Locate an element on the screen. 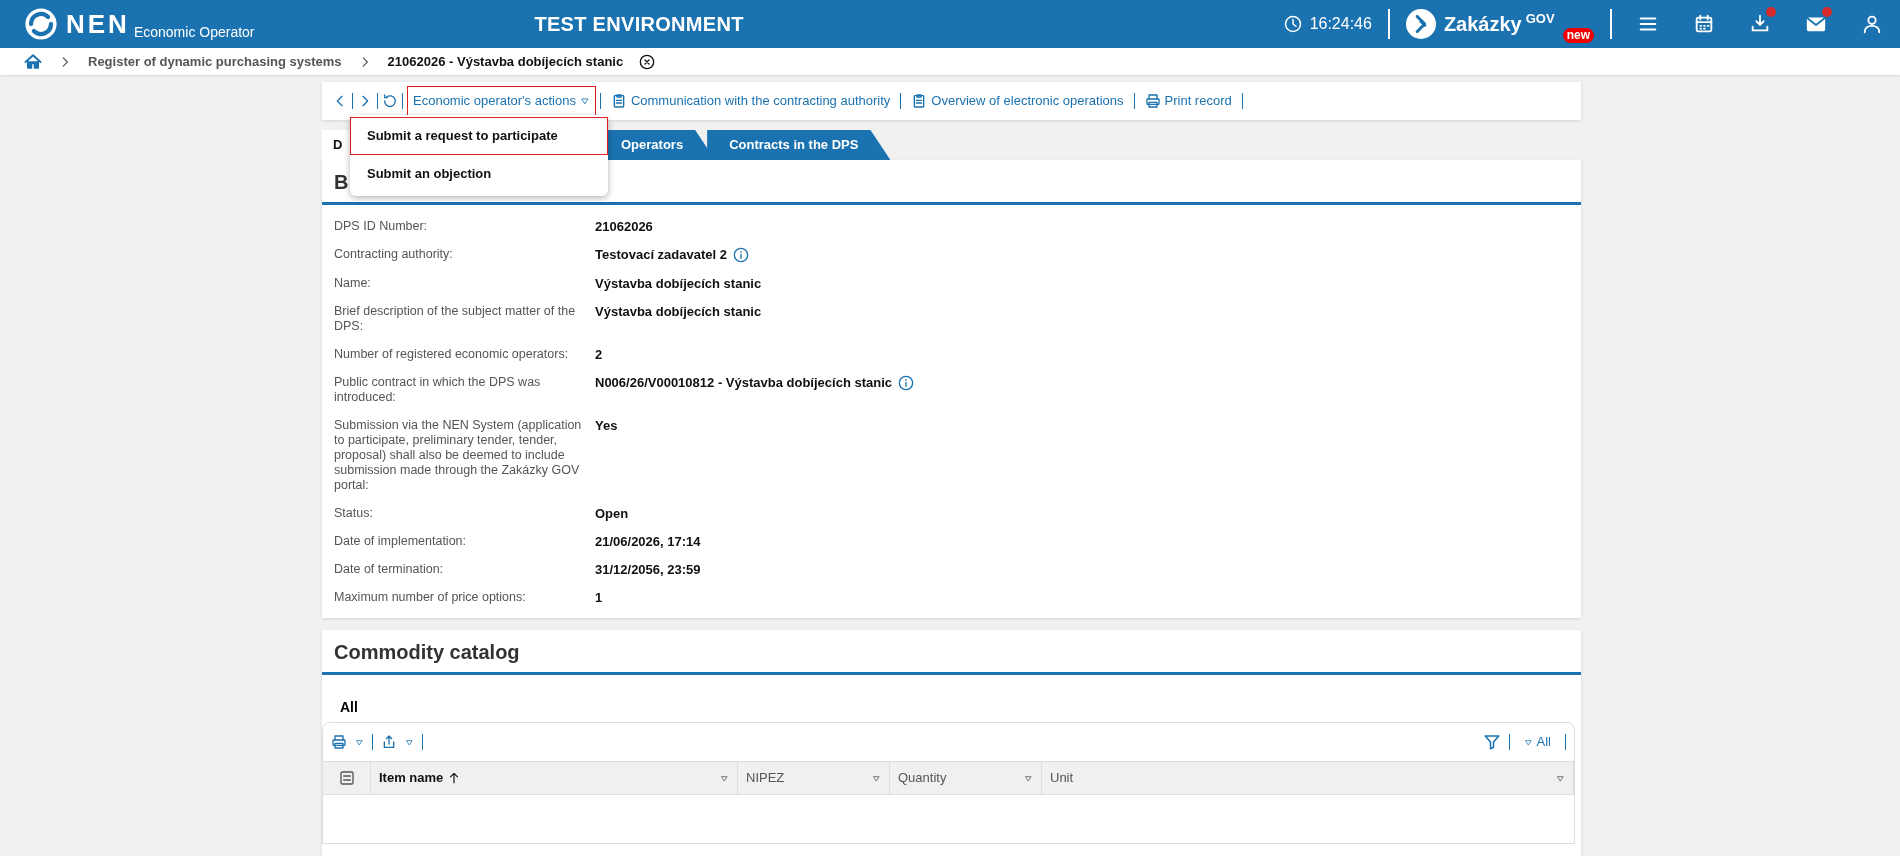 This screenshot has width=1900, height=856. field-value: 21/06/2026, 17:14 is located at coordinates (648, 541).